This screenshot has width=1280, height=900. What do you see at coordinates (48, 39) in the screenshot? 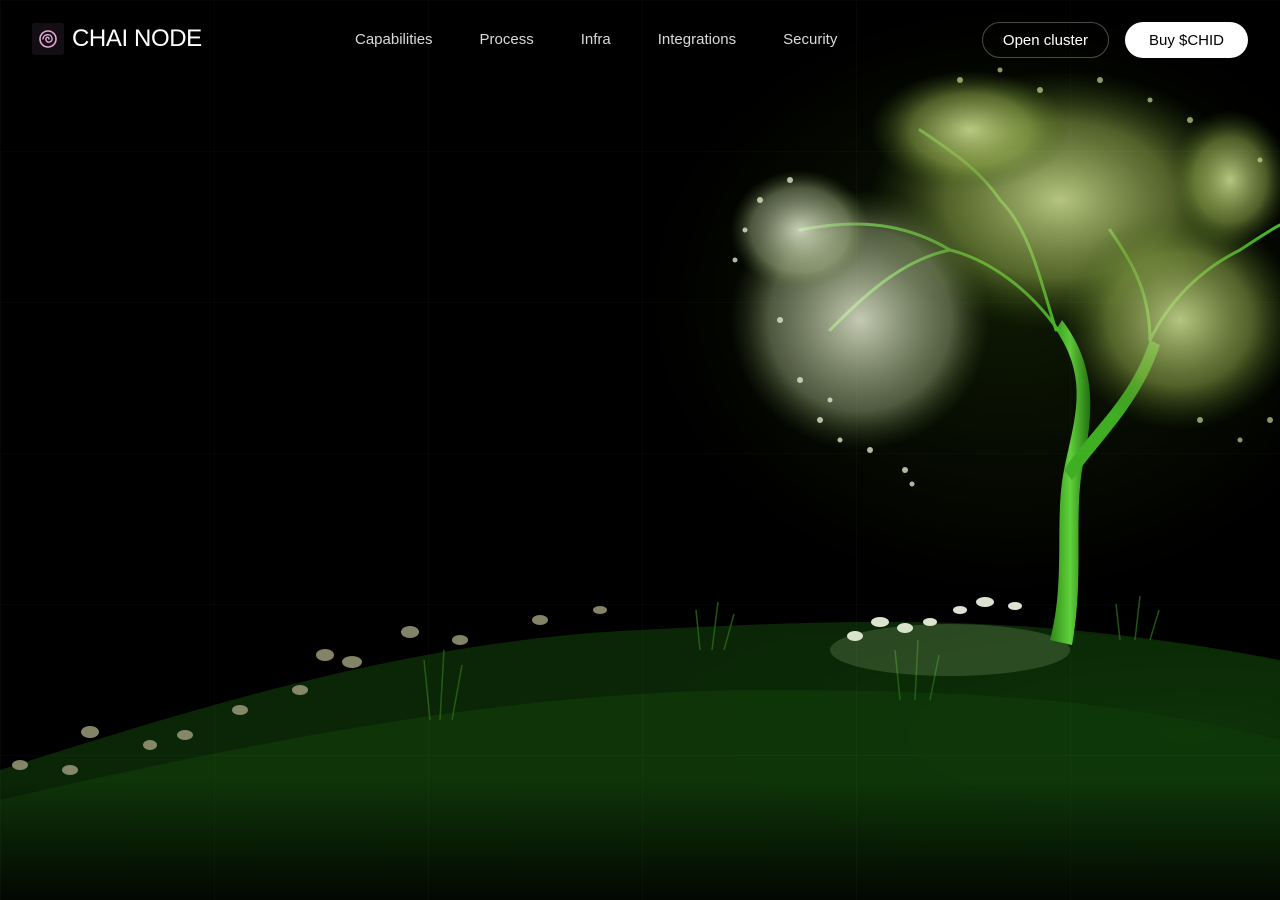
I see `swirl-logo-icon` at bounding box center [48, 39].